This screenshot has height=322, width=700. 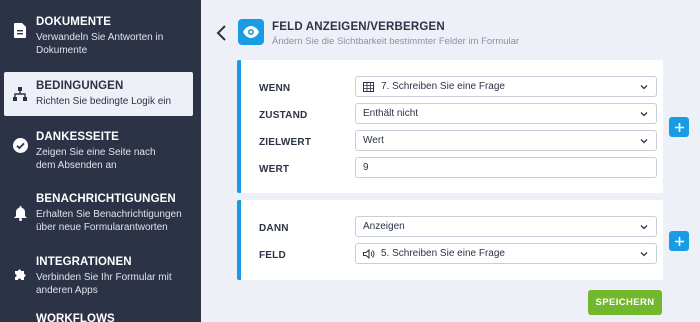 What do you see at coordinates (373, 140) in the screenshot?
I see `zielwert-value: Wert` at bounding box center [373, 140].